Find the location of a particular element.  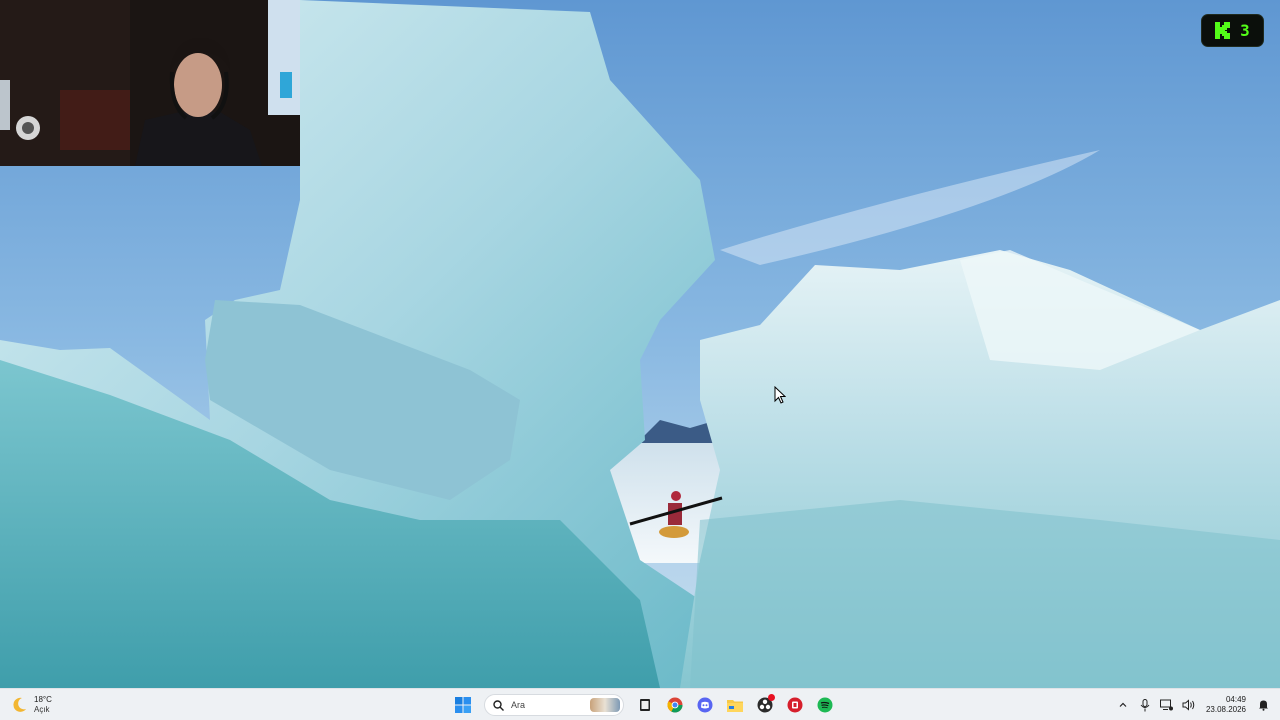

chevron-up-icon is located at coordinates (1123, 704).